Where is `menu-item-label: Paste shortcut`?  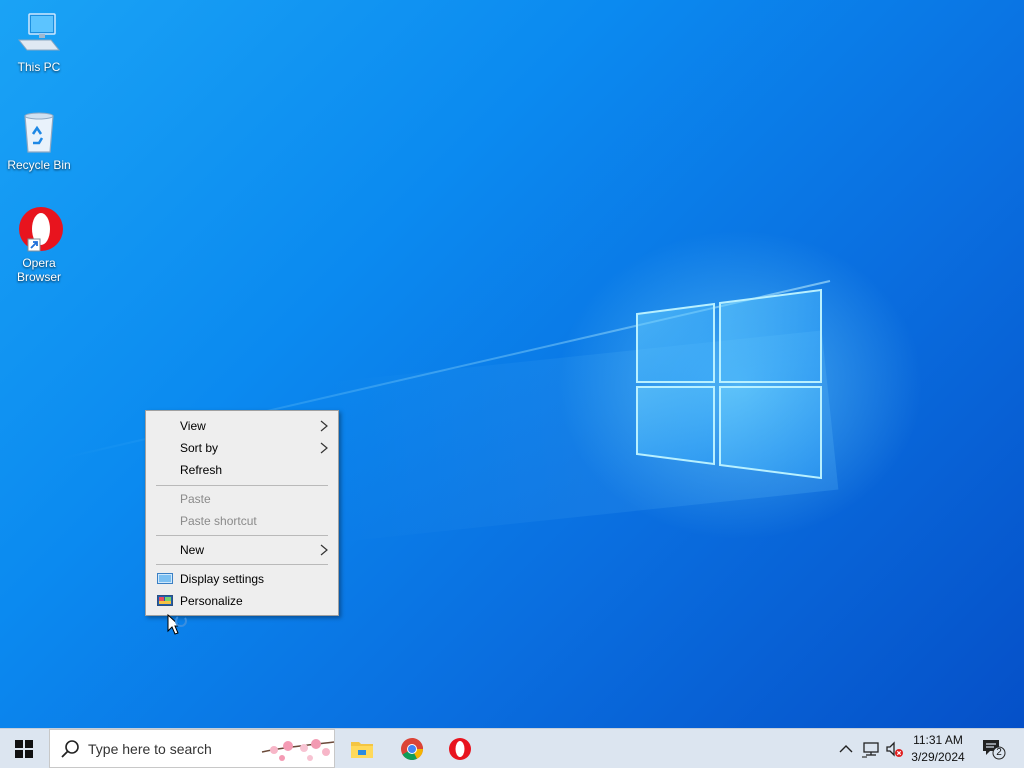
menu-item-label: Paste shortcut is located at coordinates (218, 521).